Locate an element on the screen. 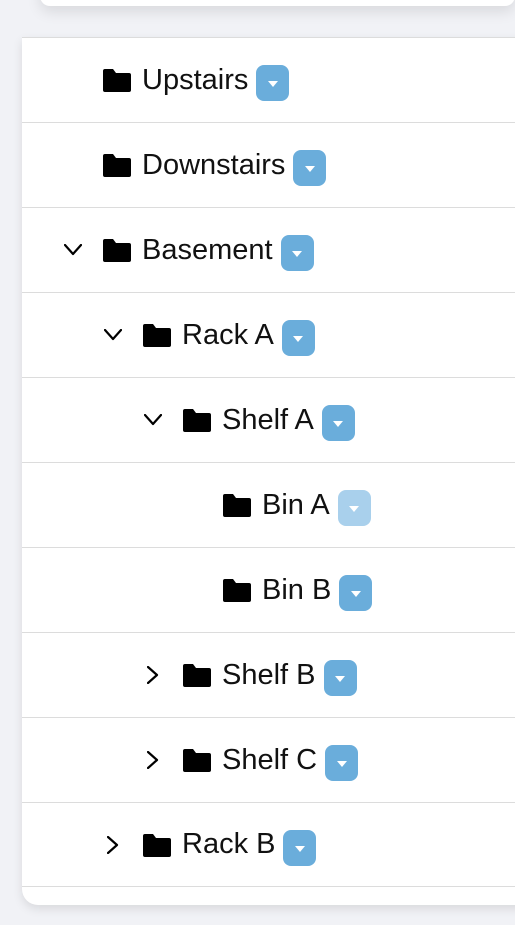 This screenshot has height=925, width=515. tree-row: Downstairs is located at coordinates (268, 164).